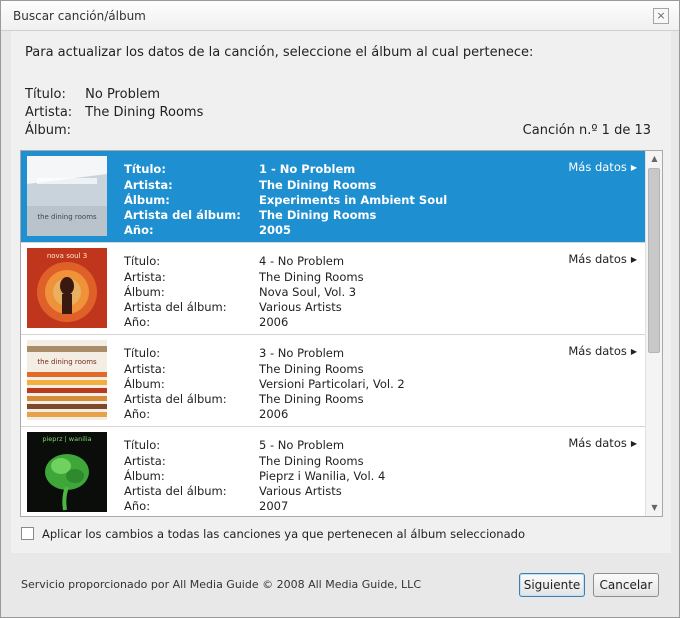 The image size is (680, 618). What do you see at coordinates (67, 256) in the screenshot?
I see `cover-text: nova soul 3` at bounding box center [67, 256].